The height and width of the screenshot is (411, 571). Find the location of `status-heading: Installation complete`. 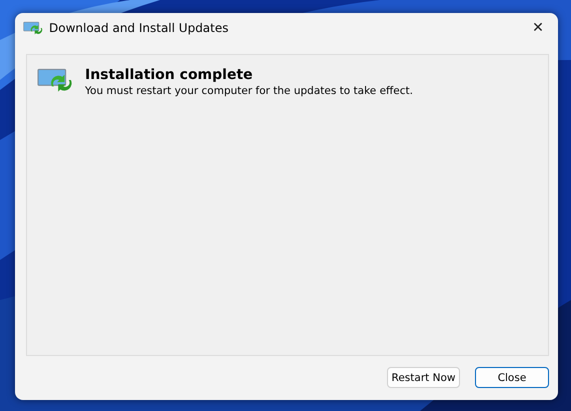

status-heading: Installation complete is located at coordinates (169, 75).